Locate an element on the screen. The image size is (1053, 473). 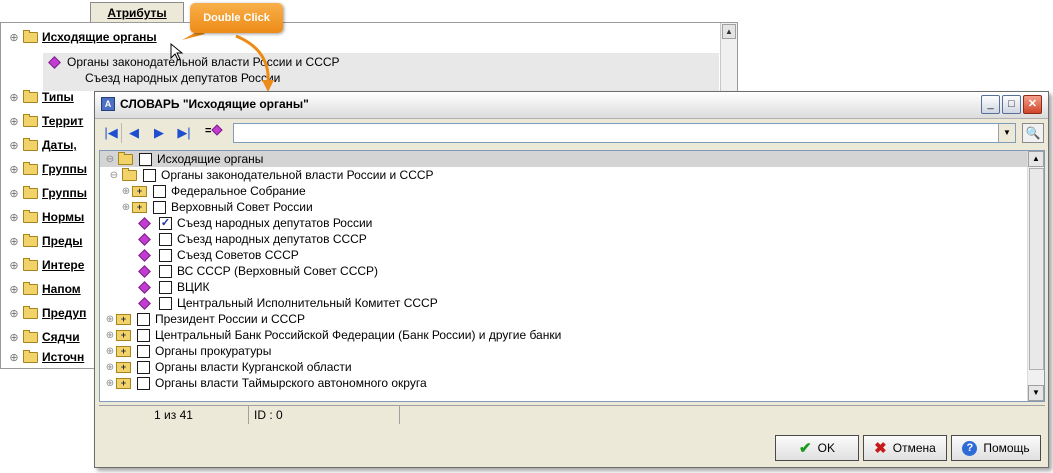
tree-node: ⊕ Типы is located at coordinates (40, 97).